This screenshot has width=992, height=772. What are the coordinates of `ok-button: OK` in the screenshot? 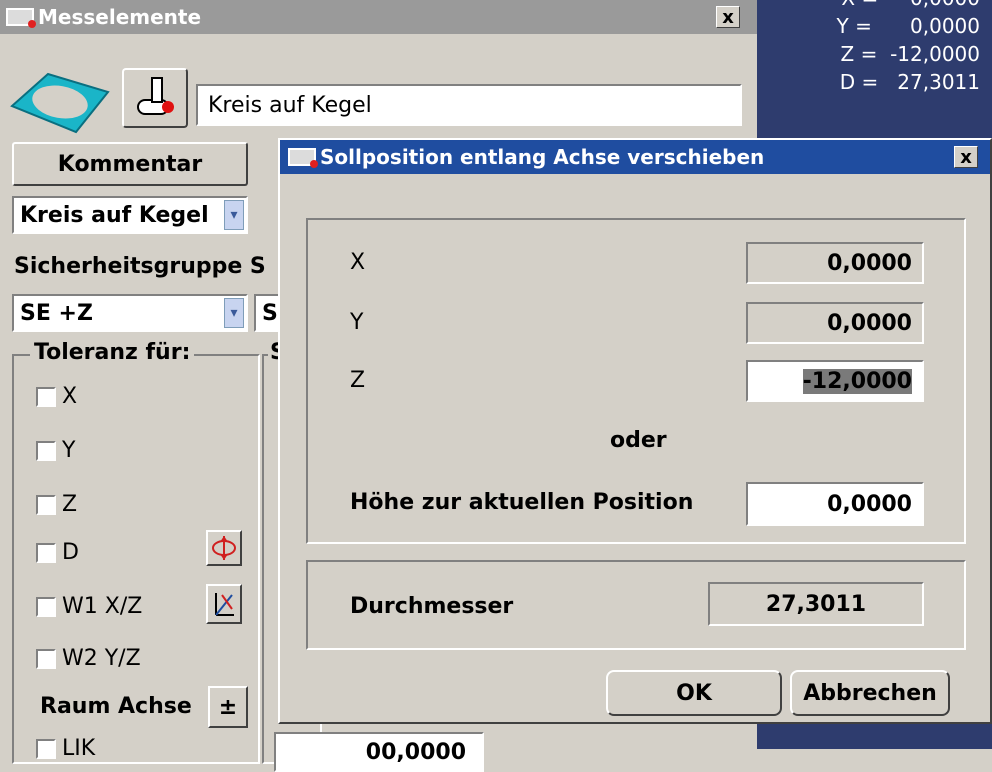 It's located at (694, 693).